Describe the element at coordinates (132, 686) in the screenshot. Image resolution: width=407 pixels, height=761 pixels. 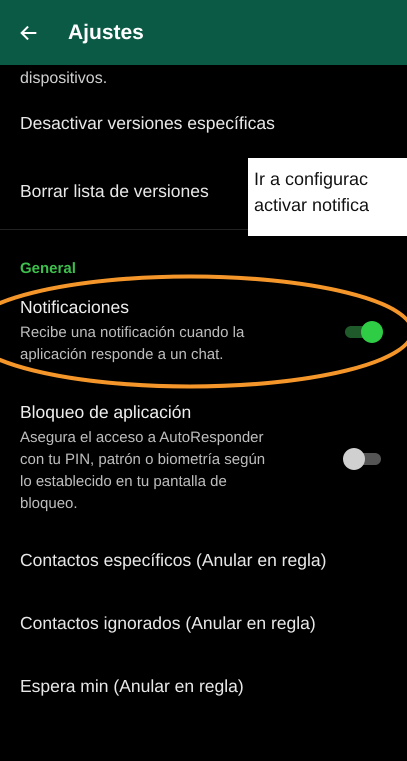
I see `setting-item: Espera min (Anular en regla)` at that location.